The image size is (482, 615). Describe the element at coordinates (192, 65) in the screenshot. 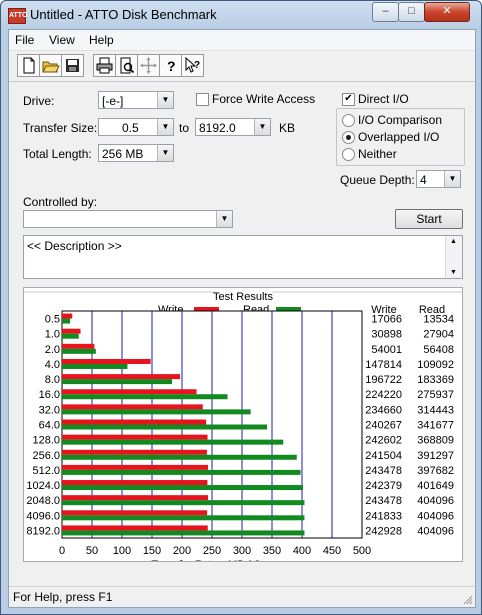

I see `context-help-icon: ?` at that location.